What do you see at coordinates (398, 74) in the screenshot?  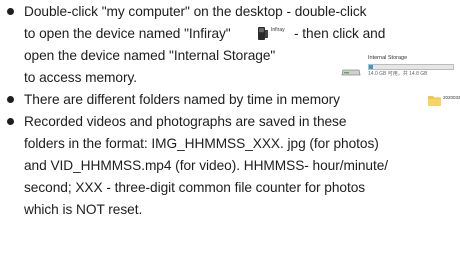 I see `storage-capacity-text: 14.0 GB 可用，共 14.8 GB` at bounding box center [398, 74].